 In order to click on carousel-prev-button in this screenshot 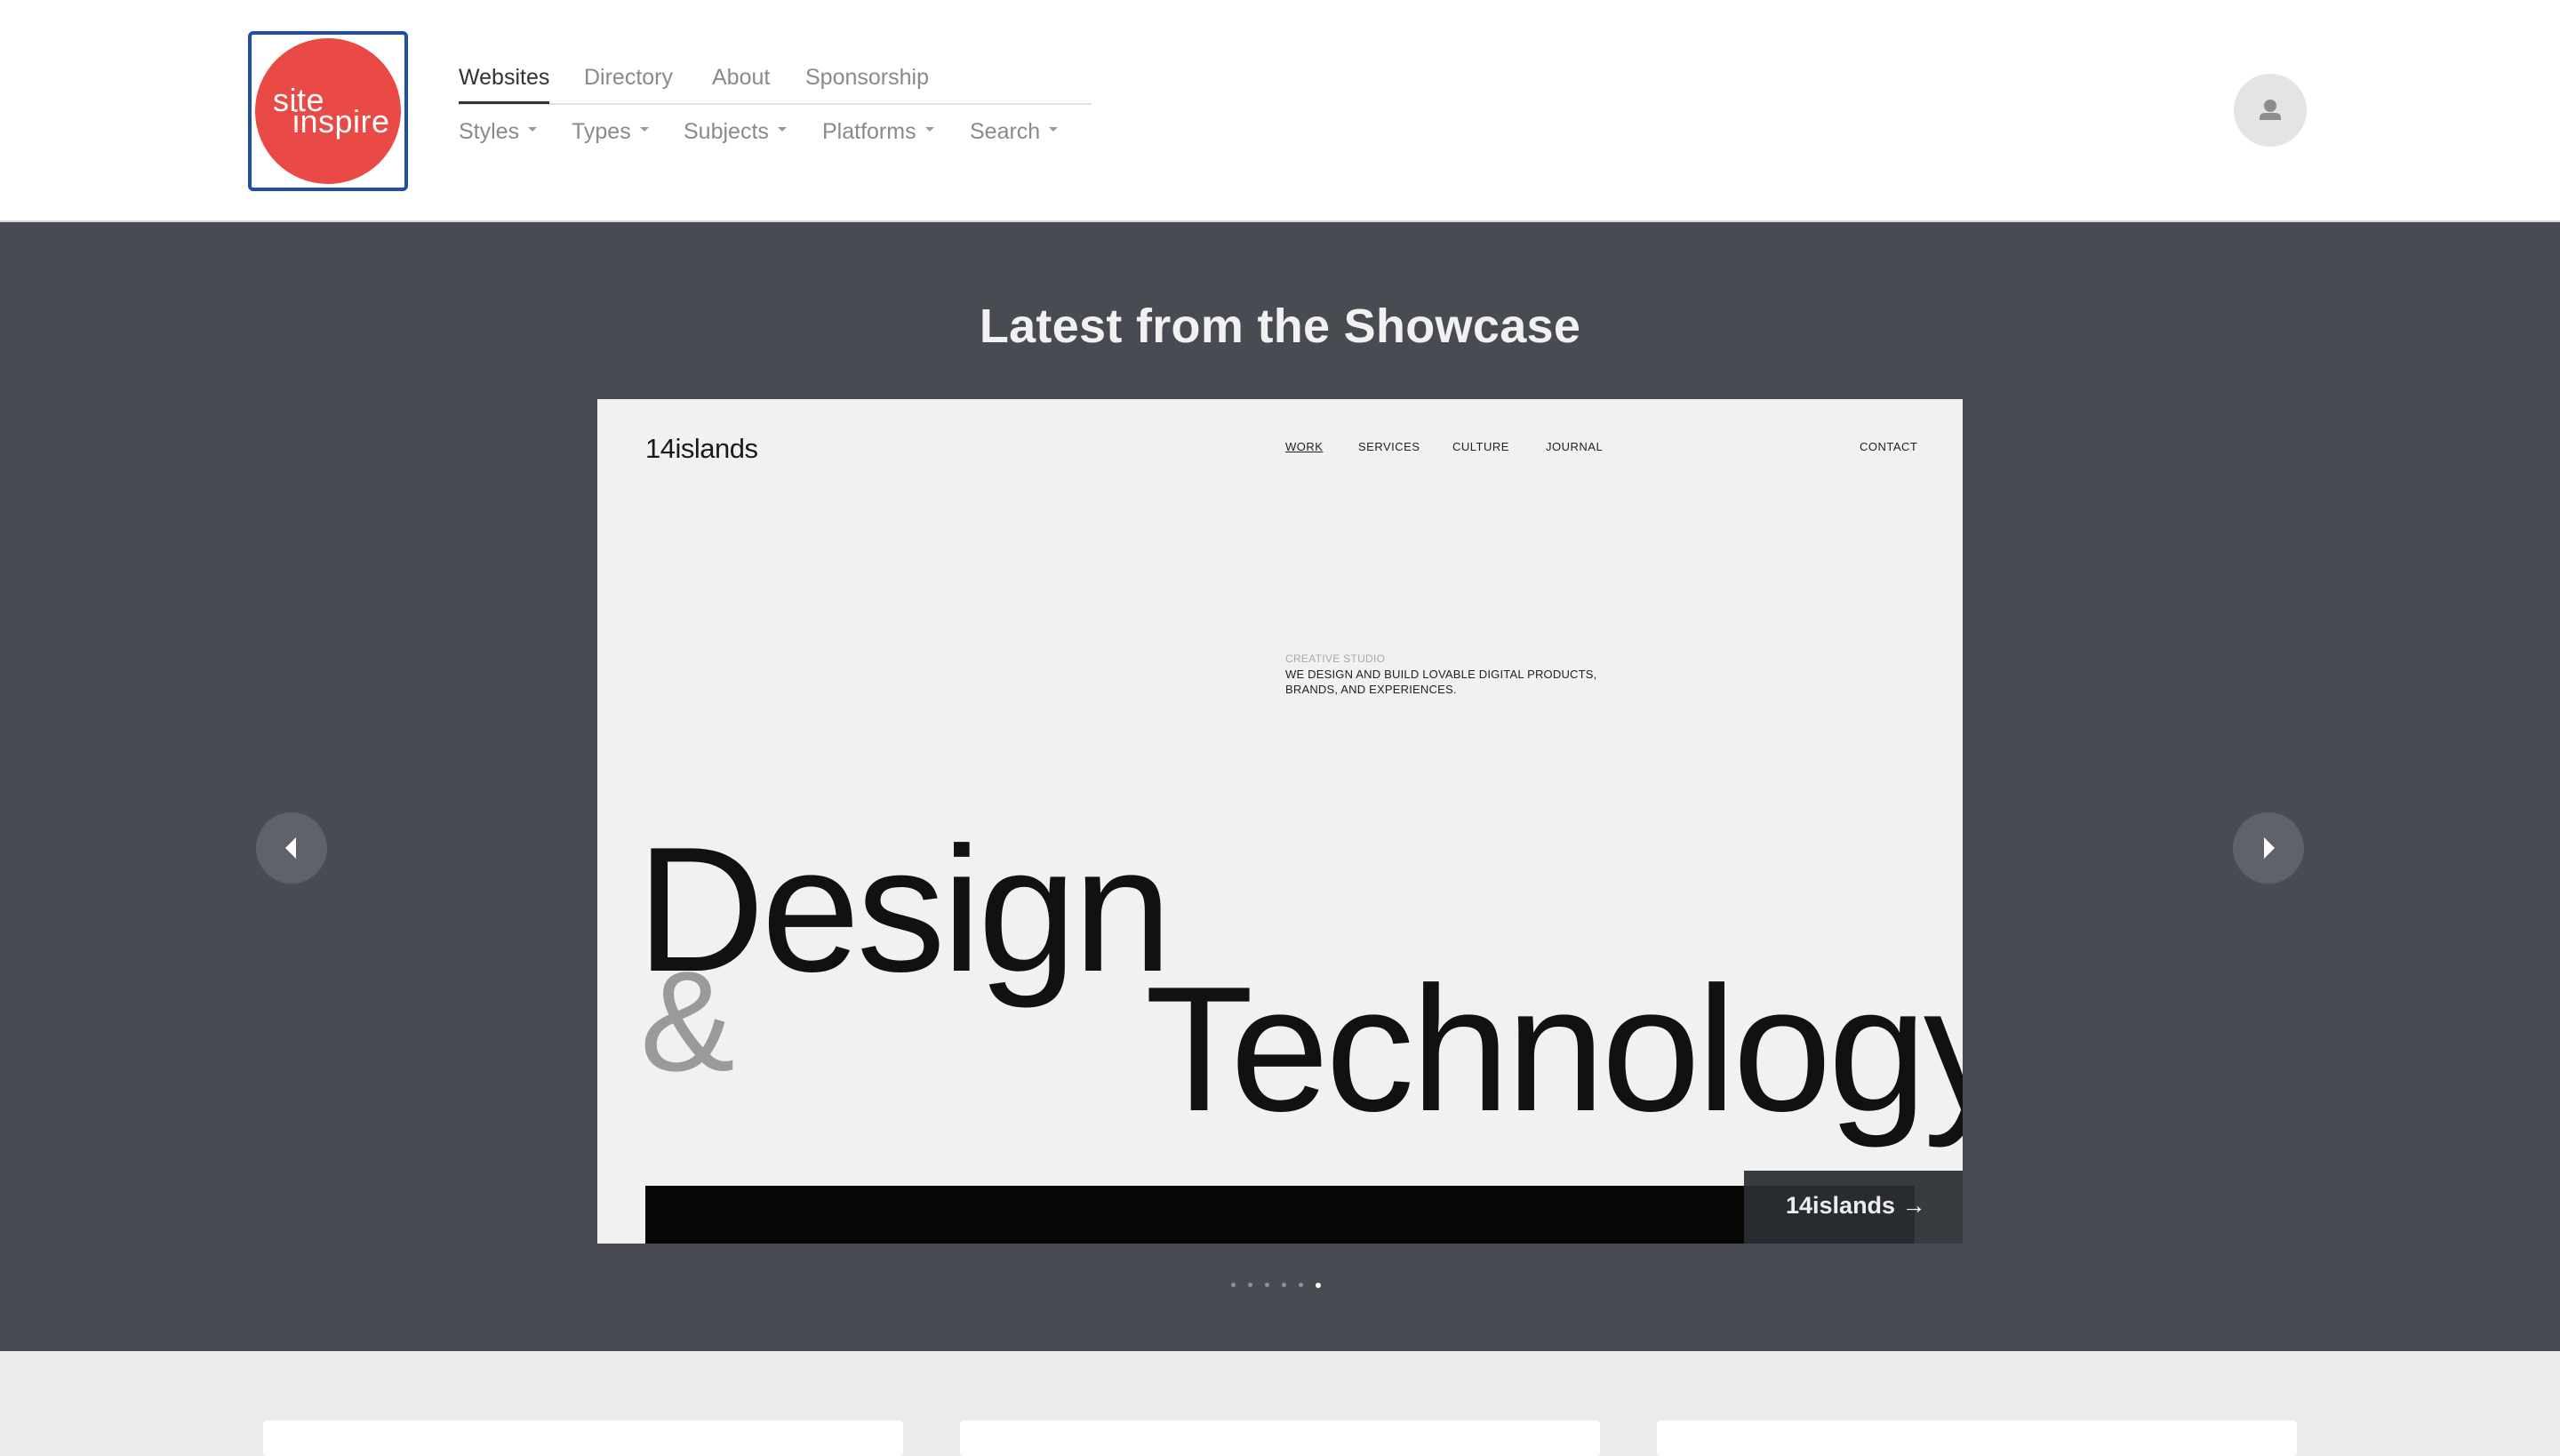, I will do `click(291, 848)`.